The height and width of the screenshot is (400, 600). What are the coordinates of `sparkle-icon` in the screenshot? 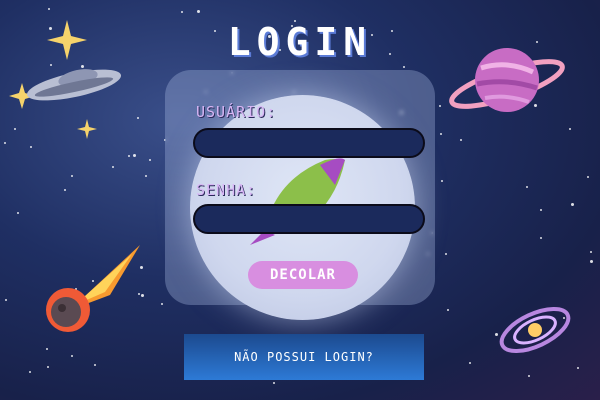 It's located at (87, 129).